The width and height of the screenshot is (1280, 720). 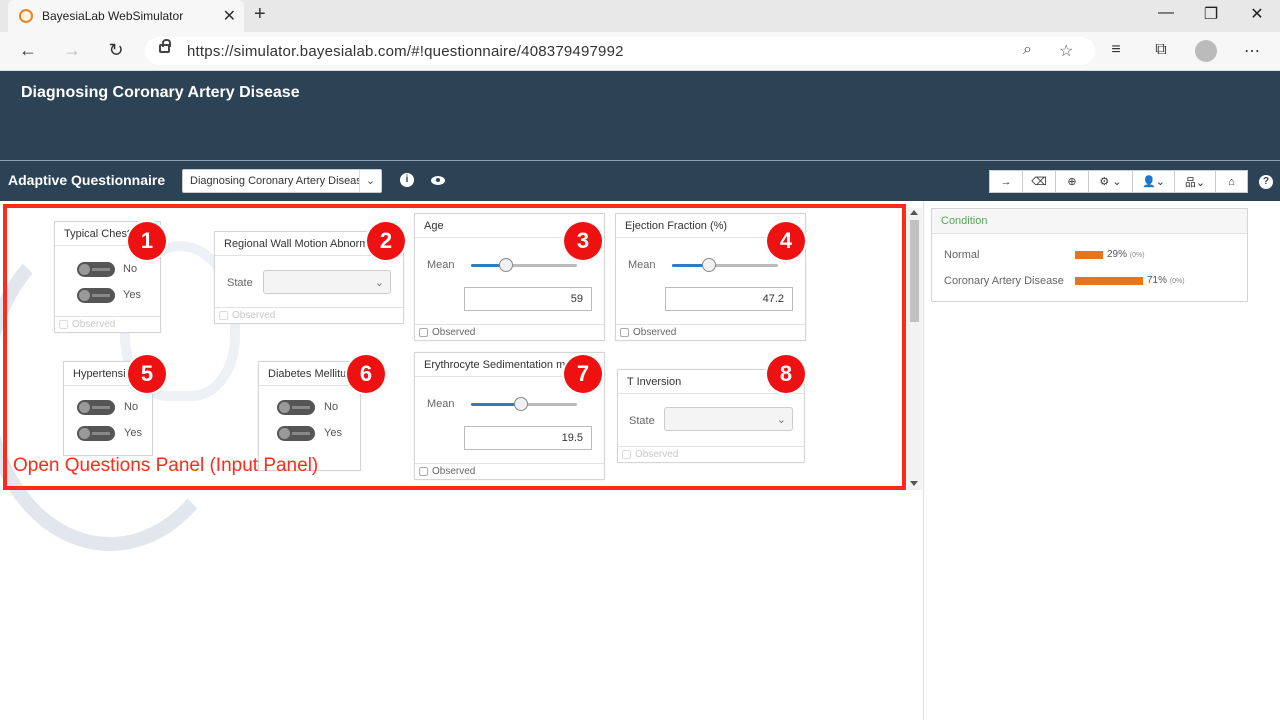 I want to click on plus-circle-icon: ⊕, so click(x=1072, y=182).